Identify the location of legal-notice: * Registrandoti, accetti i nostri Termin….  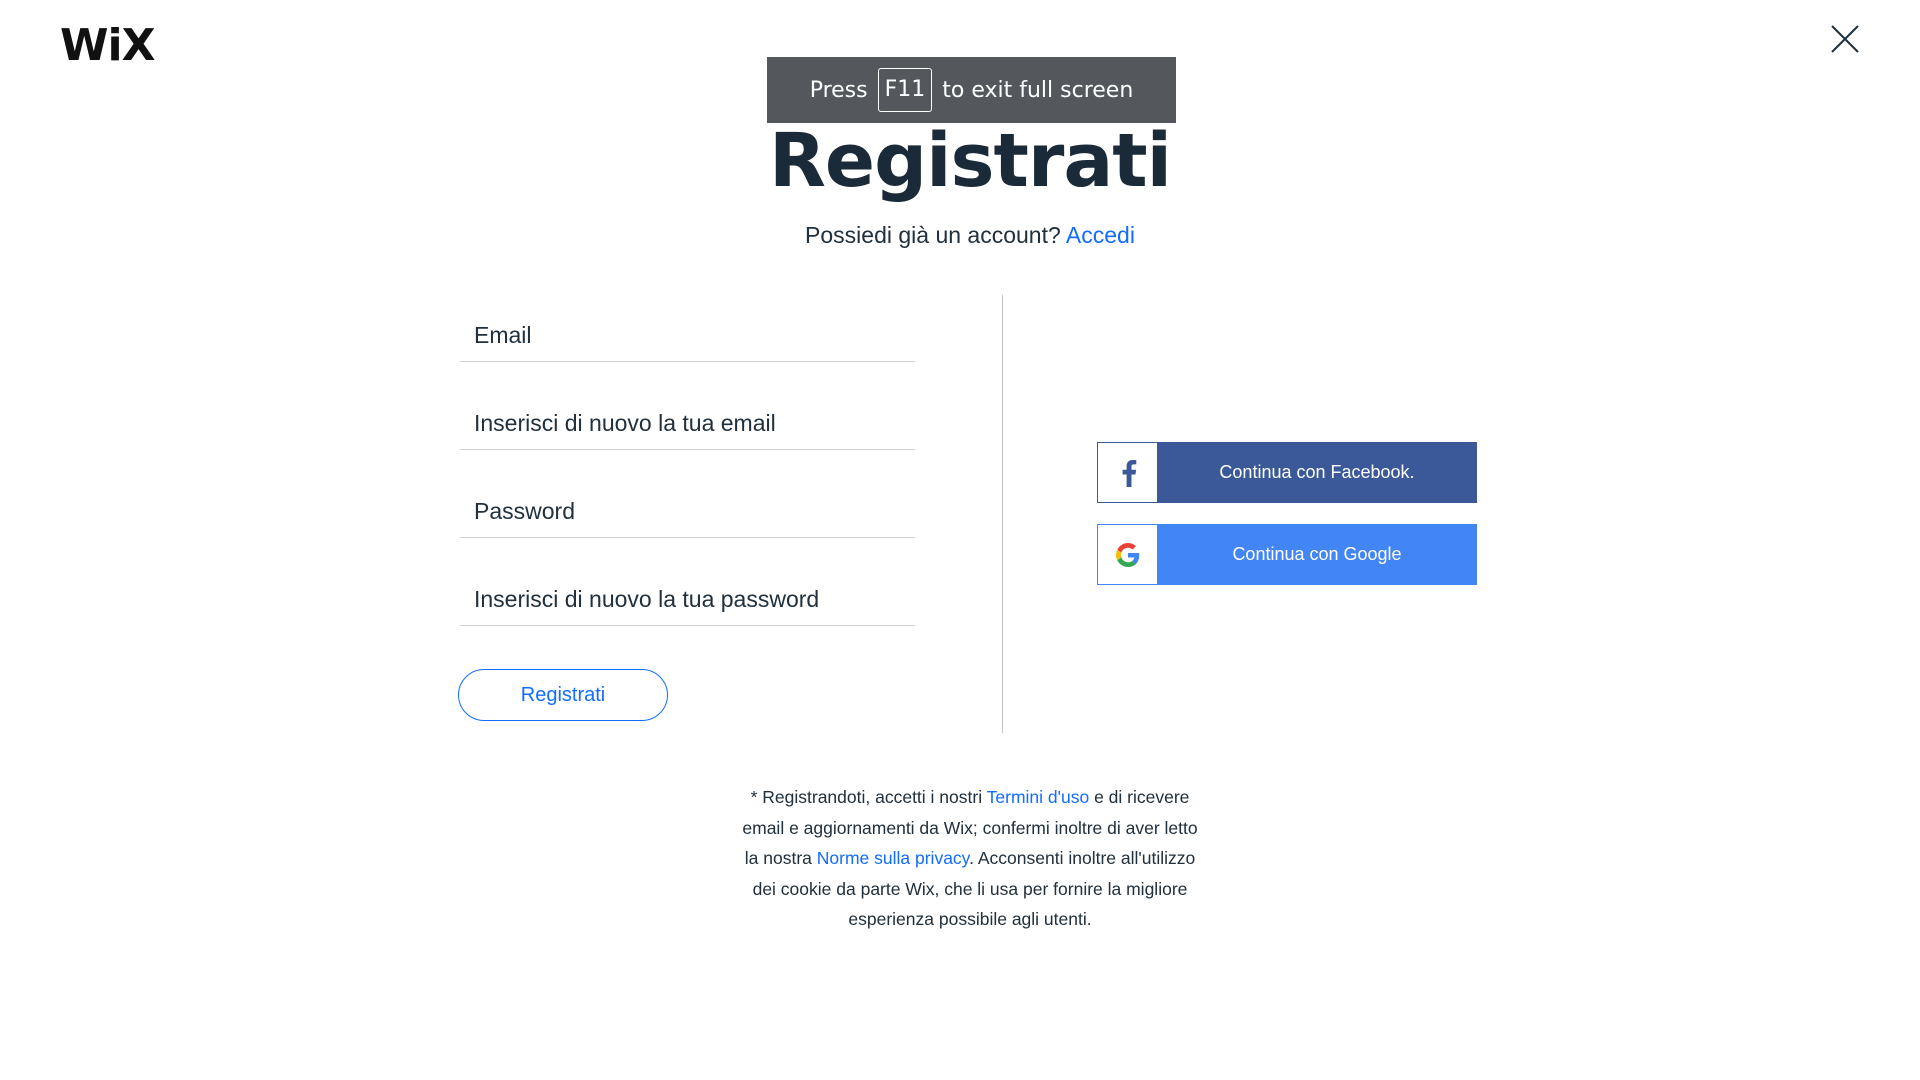
(970, 858).